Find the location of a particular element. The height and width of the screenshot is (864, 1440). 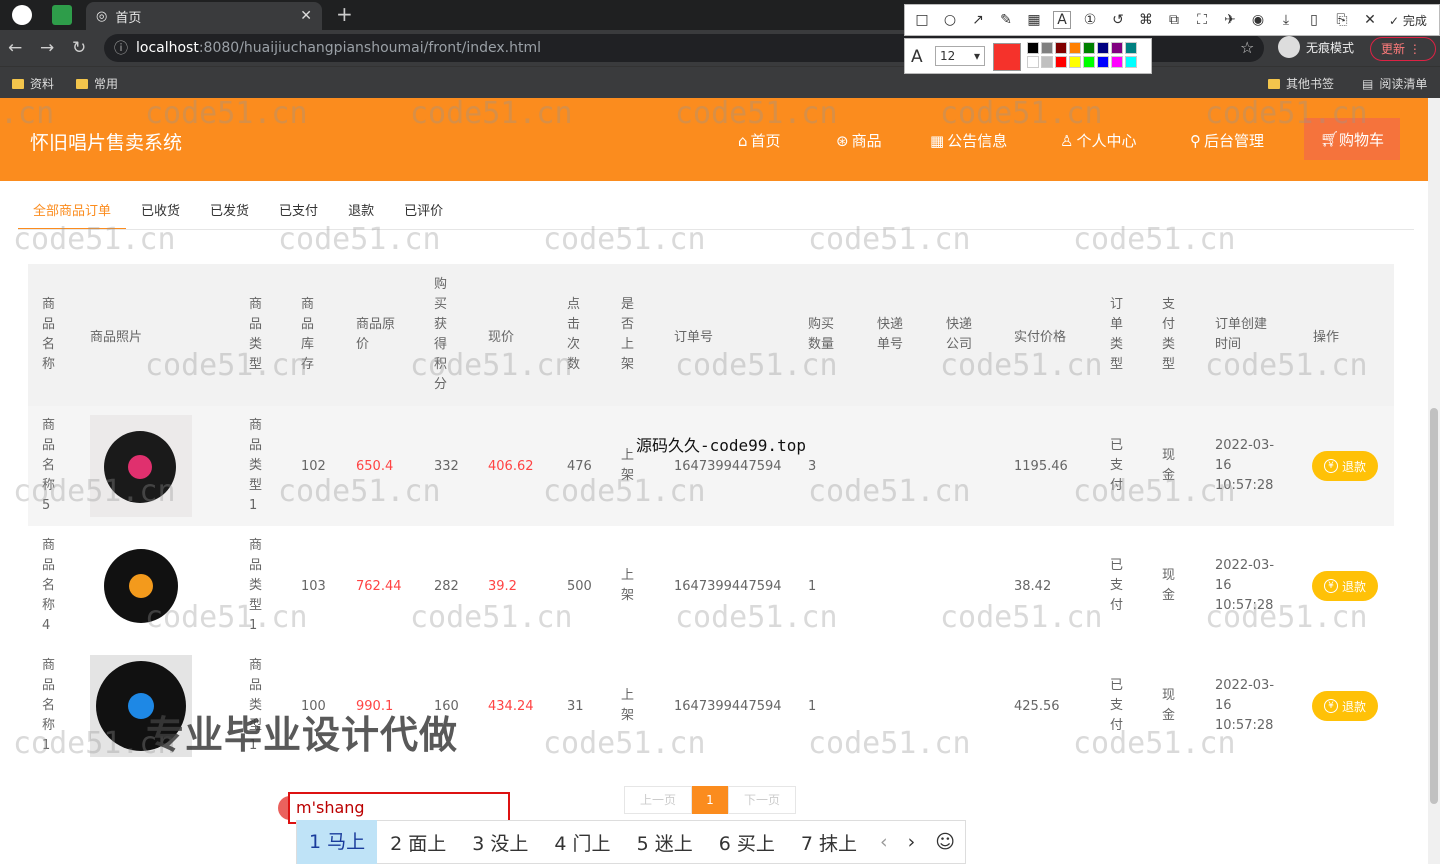

next-page-button: 下一页 is located at coordinates (762, 800).